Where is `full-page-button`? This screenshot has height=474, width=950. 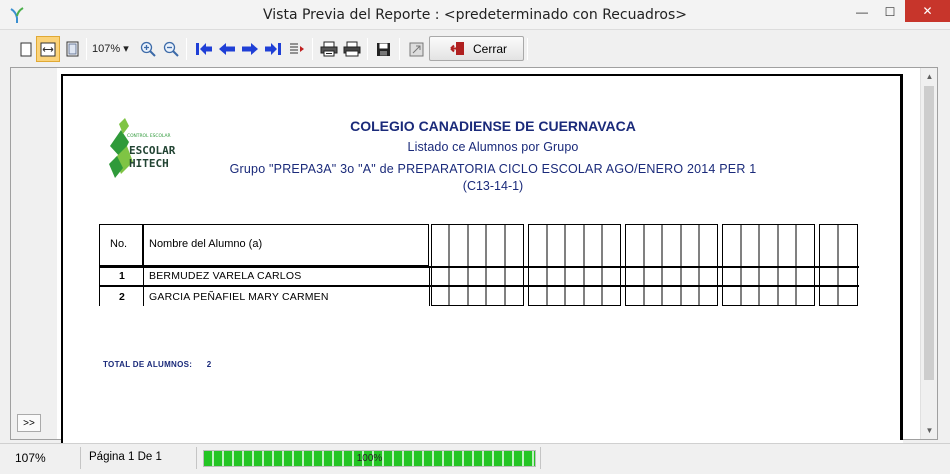
full-page-button is located at coordinates (72, 49).